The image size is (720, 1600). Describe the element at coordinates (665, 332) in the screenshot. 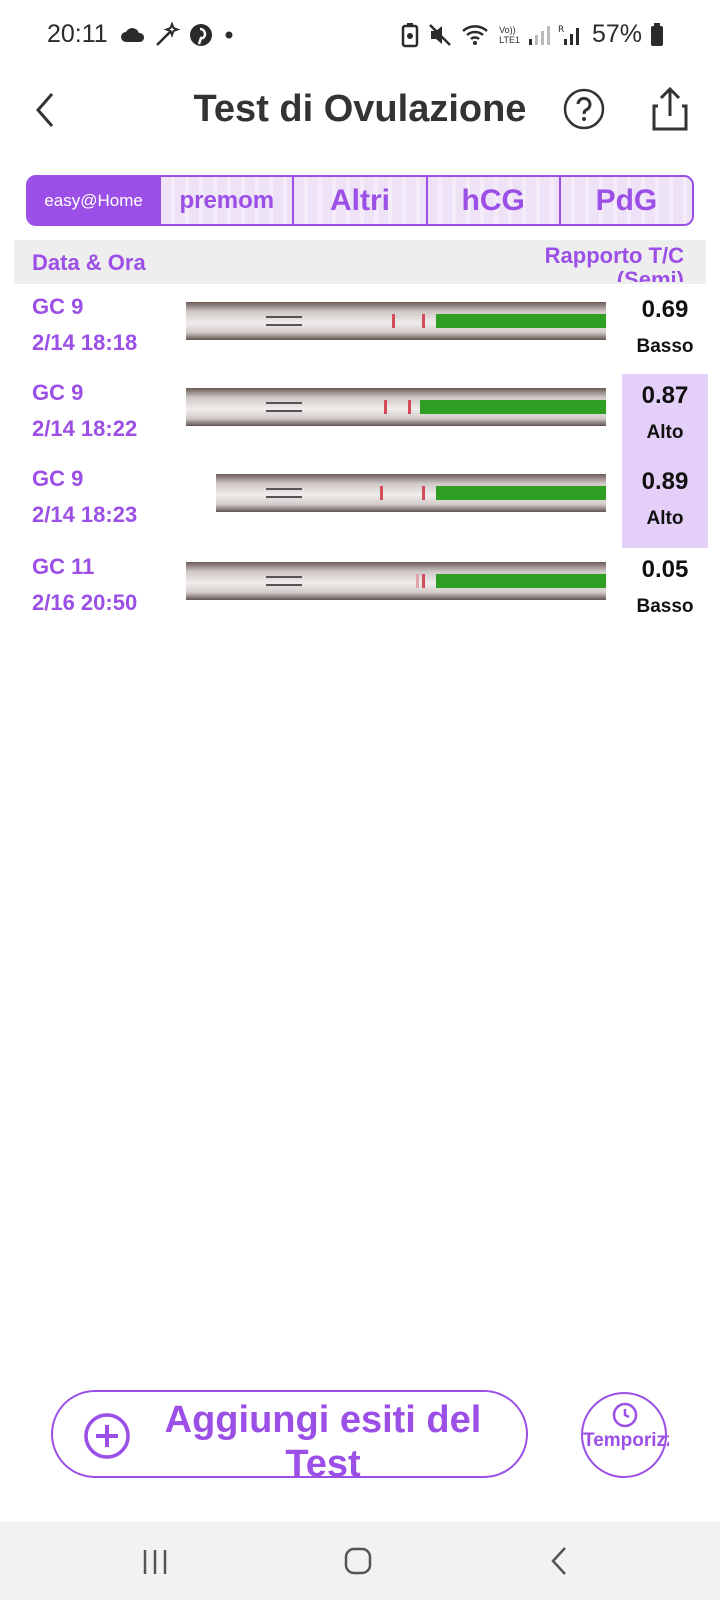

I see `result-cell: 0.69 Basso` at that location.